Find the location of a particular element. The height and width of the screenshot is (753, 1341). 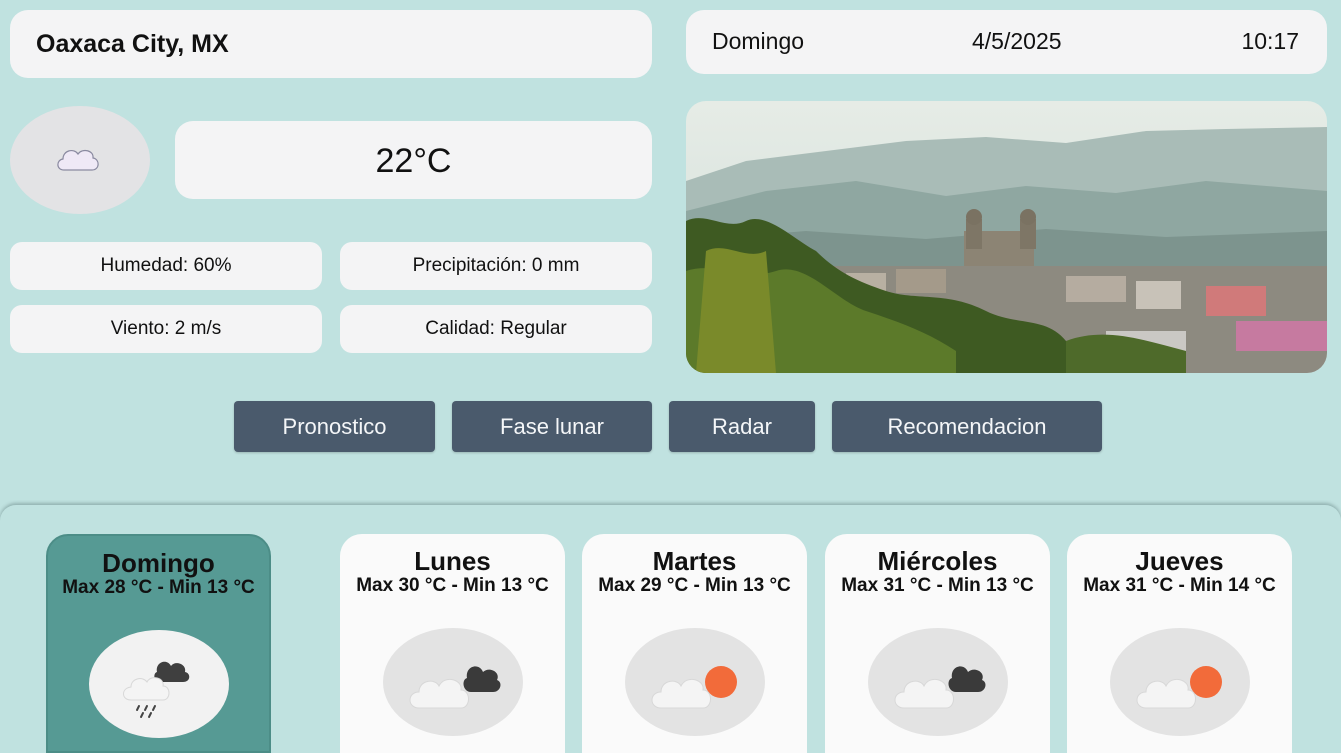

forecast-day-name: Lunes is located at coordinates (452, 561).